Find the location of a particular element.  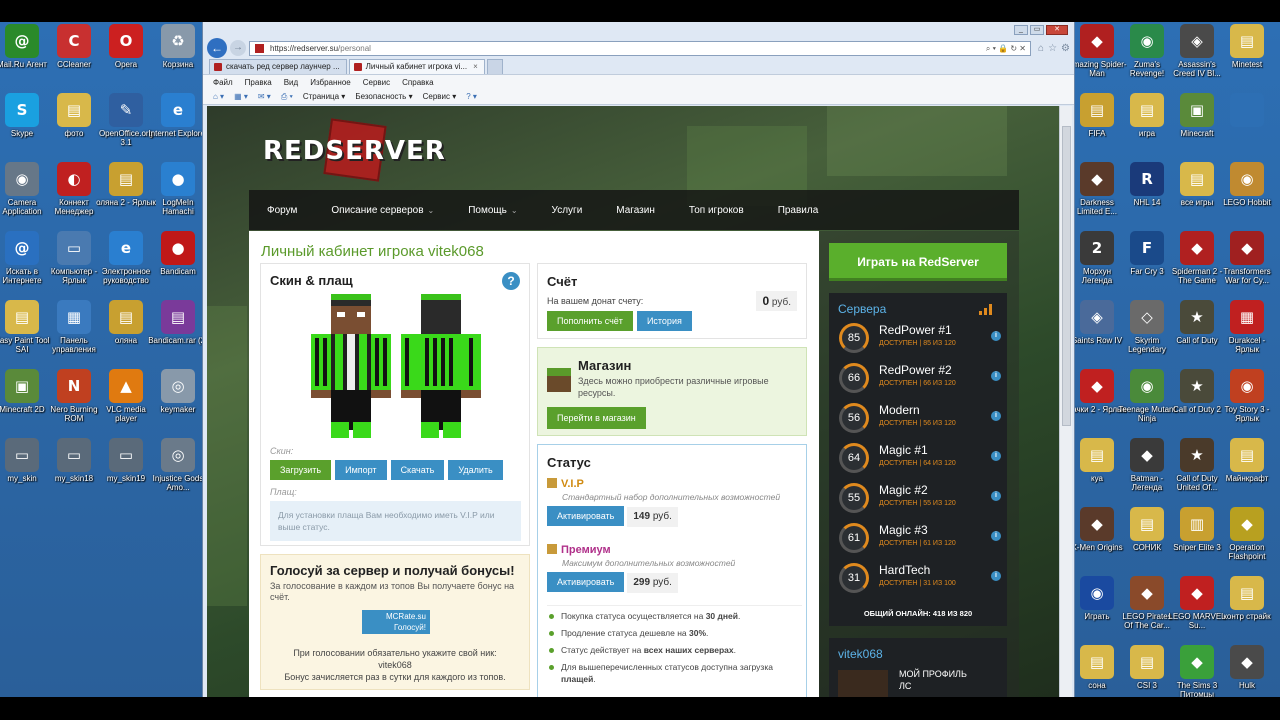

desktop-icon: ● Bandicam is located at coordinates (178, 264).